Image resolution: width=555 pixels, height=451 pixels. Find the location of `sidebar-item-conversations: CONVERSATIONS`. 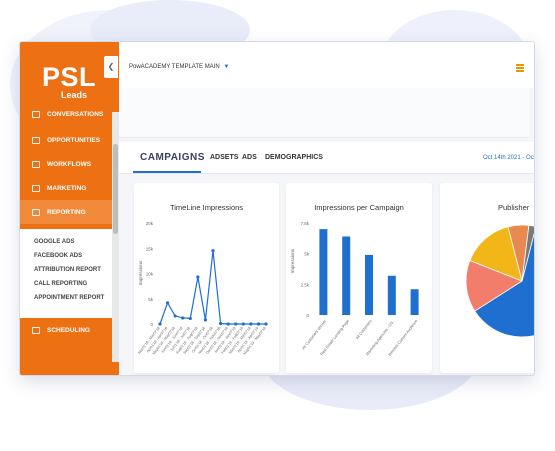

sidebar-item-conversations: CONVERSATIONS is located at coordinates (66, 114).